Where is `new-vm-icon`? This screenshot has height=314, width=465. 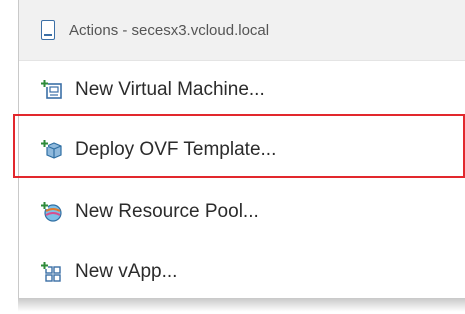
new-vm-icon is located at coordinates (51, 89).